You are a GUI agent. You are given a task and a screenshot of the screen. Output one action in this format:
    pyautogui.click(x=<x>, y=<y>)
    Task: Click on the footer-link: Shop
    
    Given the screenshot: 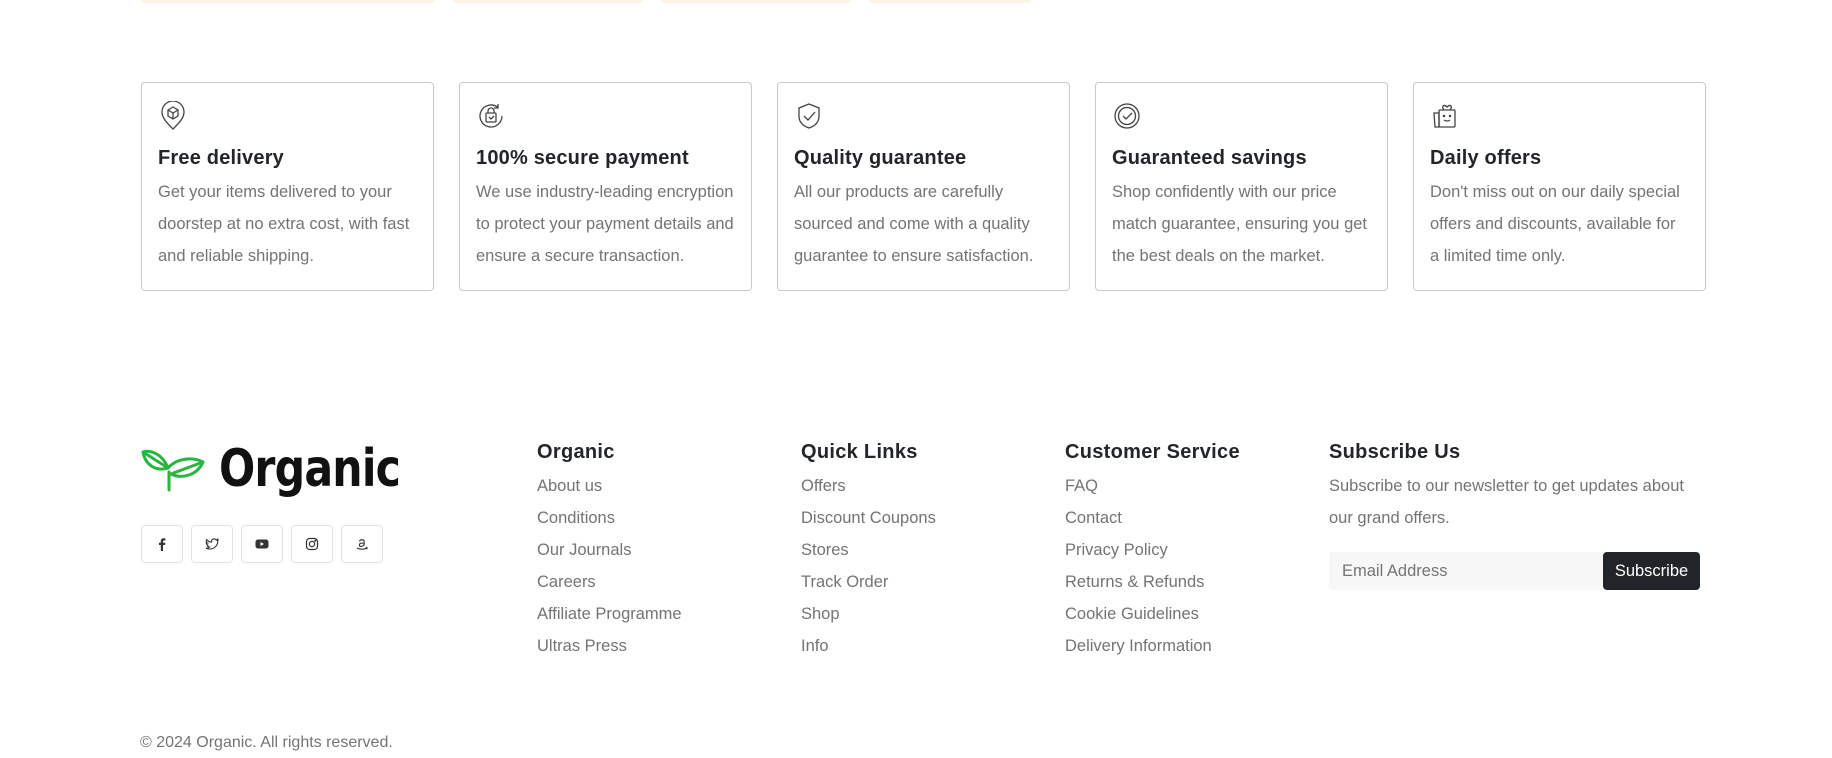 What is the action you would take?
    pyautogui.click(x=868, y=614)
    